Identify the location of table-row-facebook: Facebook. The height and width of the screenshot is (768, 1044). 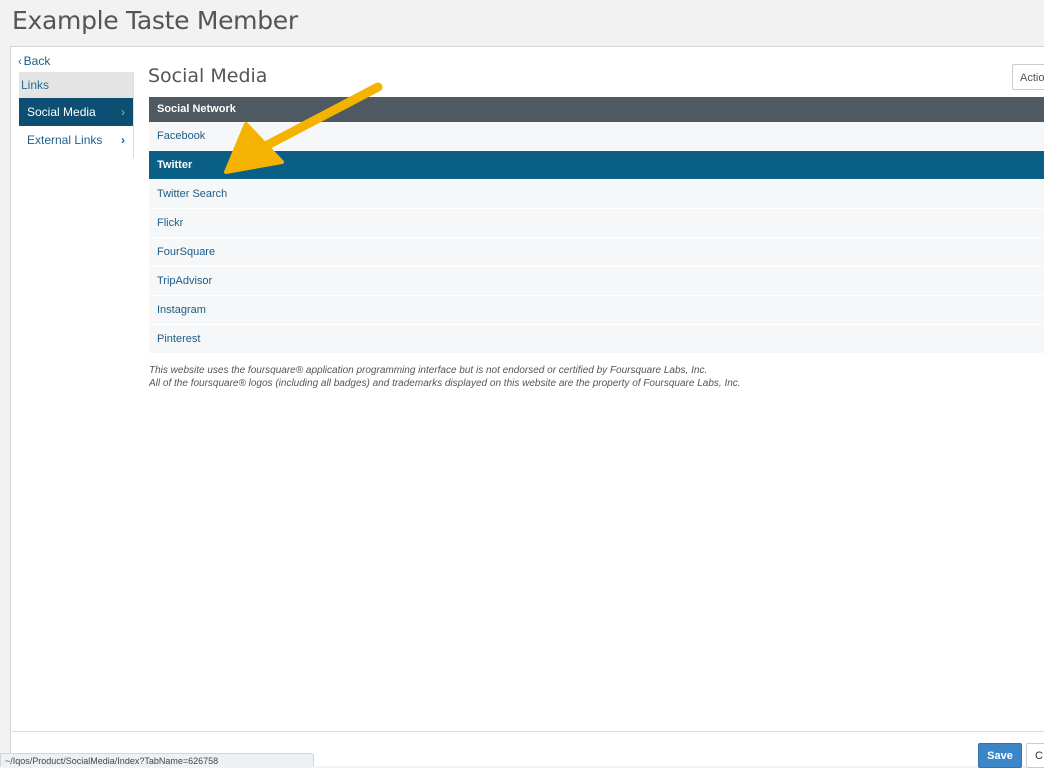
(596, 136).